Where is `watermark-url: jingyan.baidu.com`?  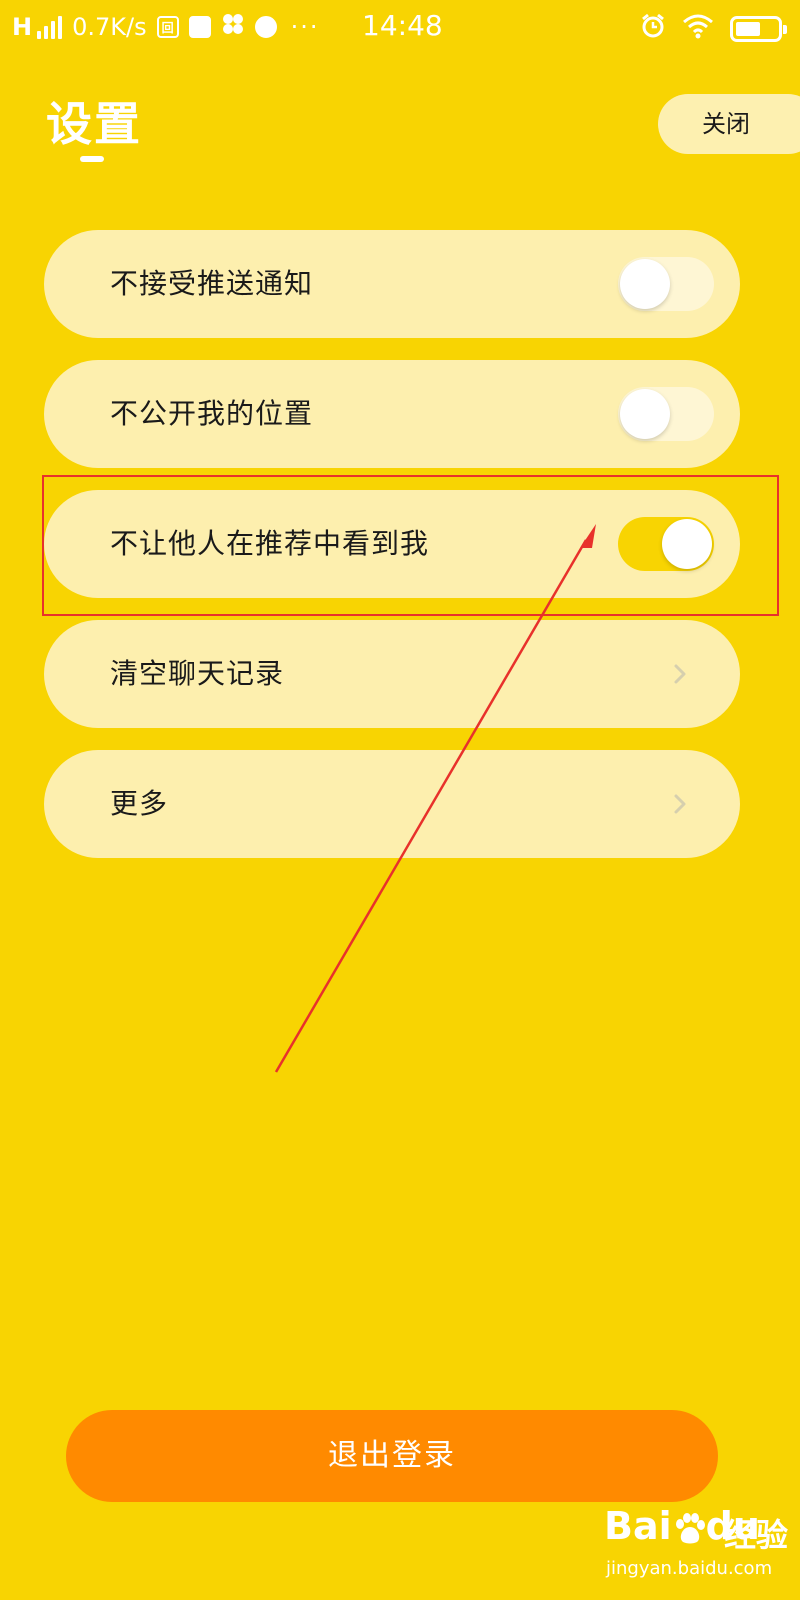
watermark-url: jingyan.baidu.com is located at coordinates (689, 1568).